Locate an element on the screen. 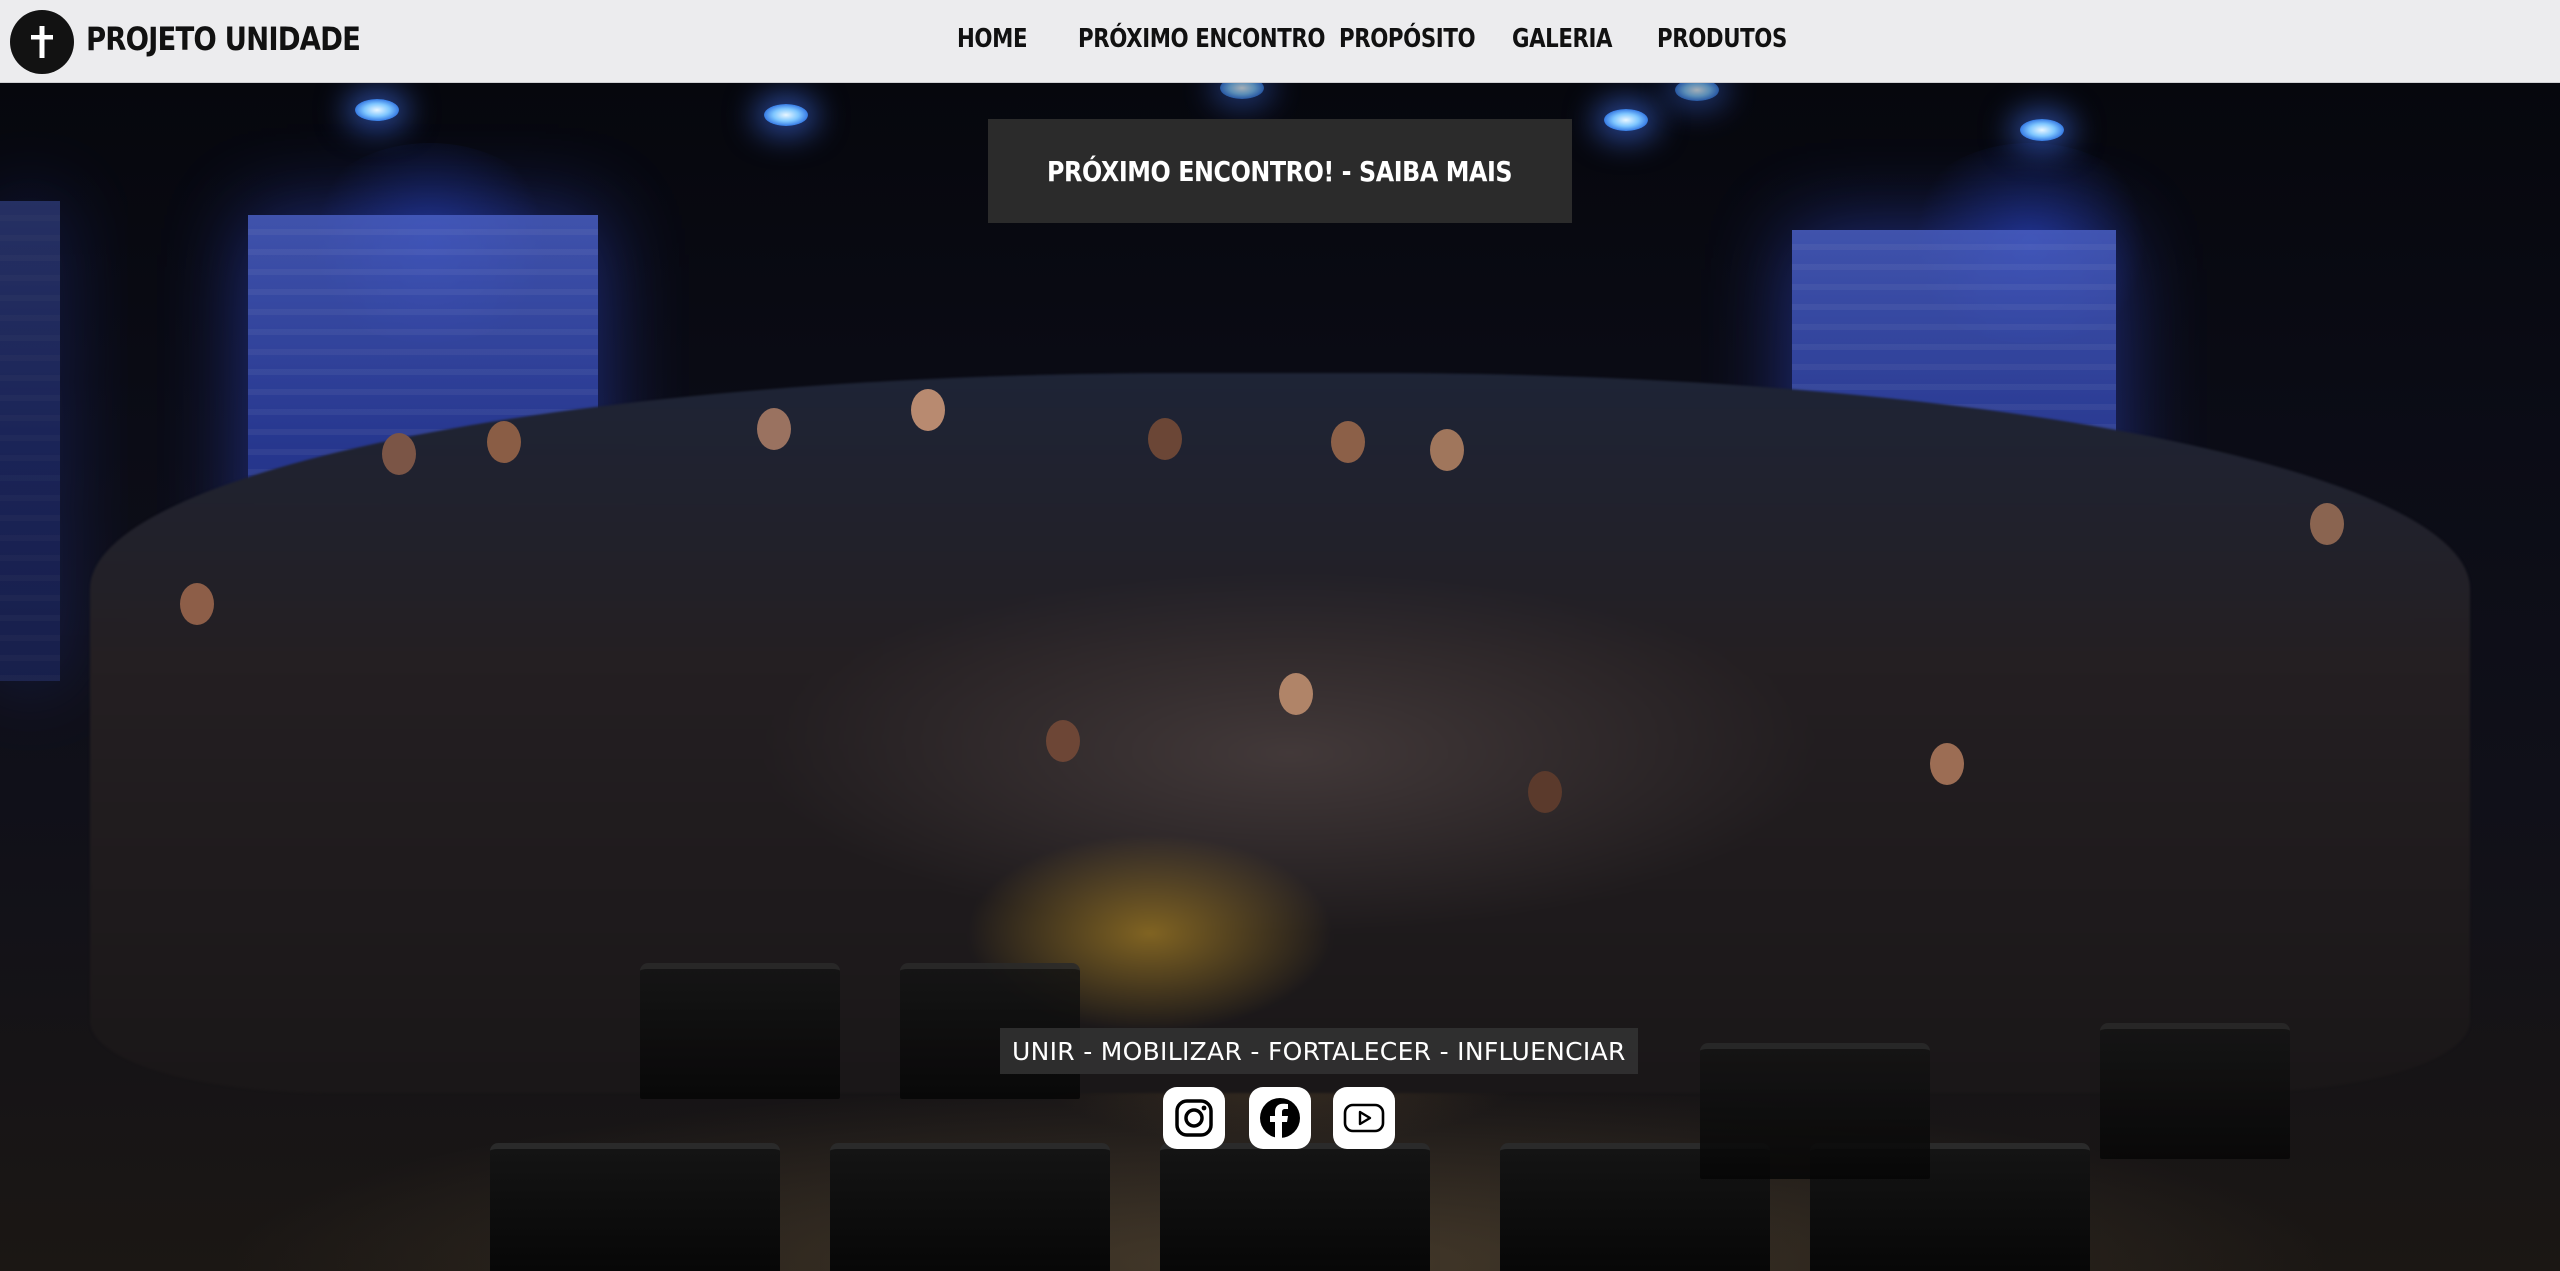 The width and height of the screenshot is (2560, 1271). instagram-icon is located at coordinates (1194, 1118).